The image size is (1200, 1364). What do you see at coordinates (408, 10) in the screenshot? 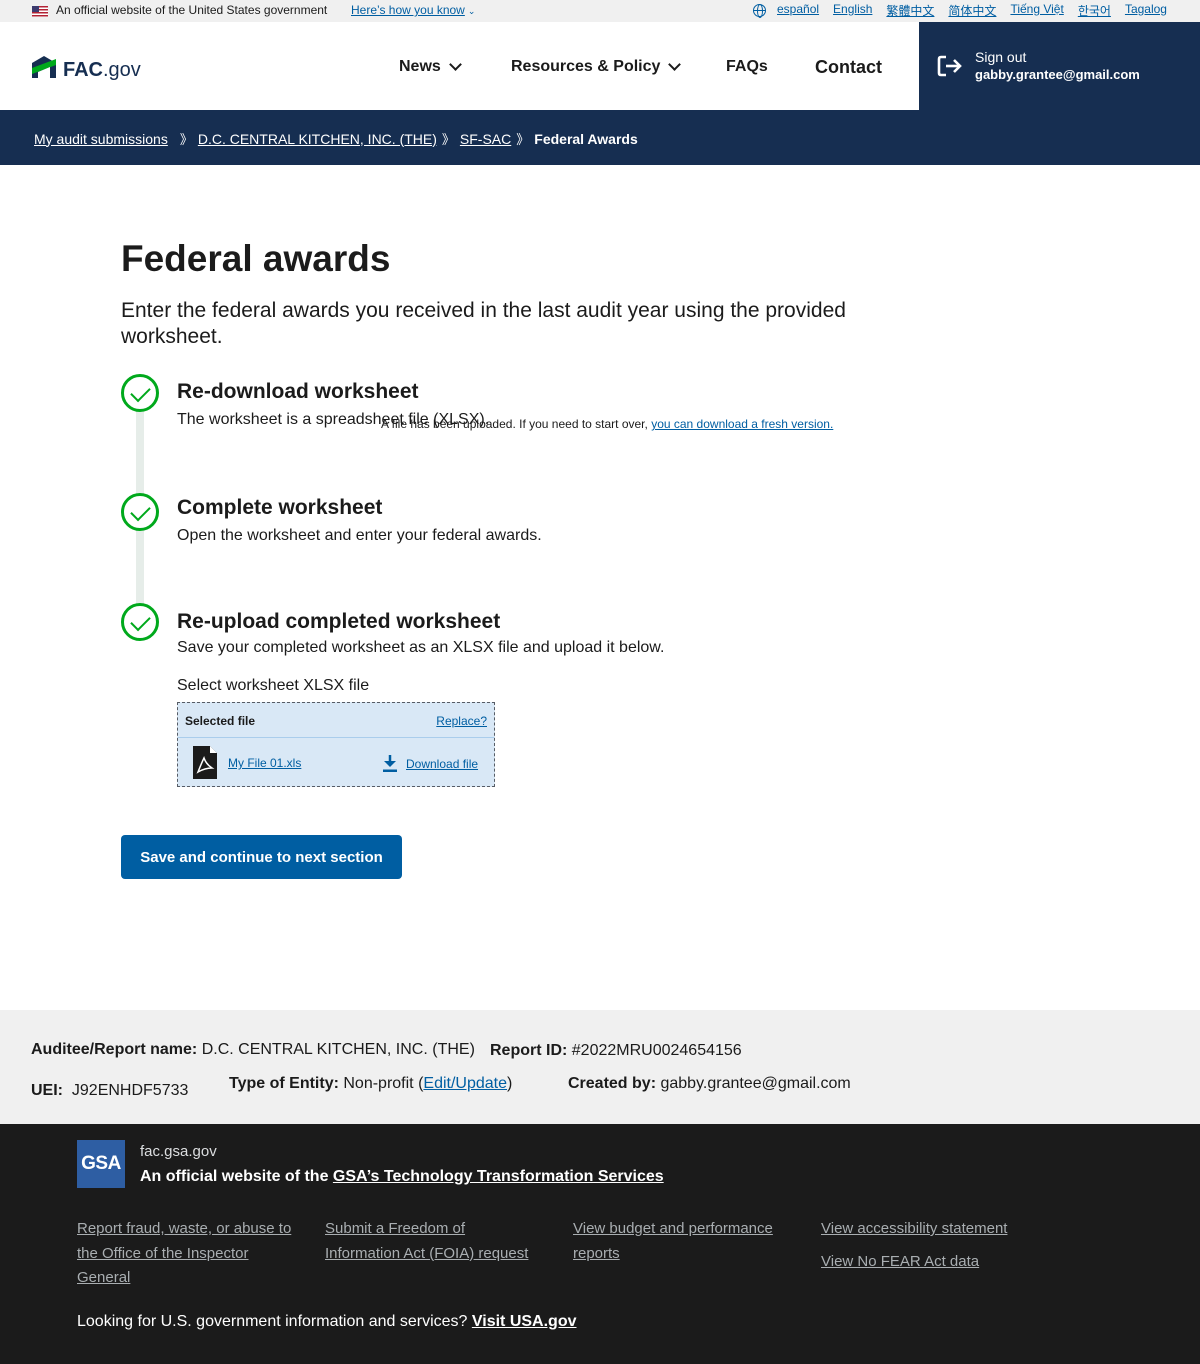
I see `how-you-know-label: Here’s how you know` at bounding box center [408, 10].